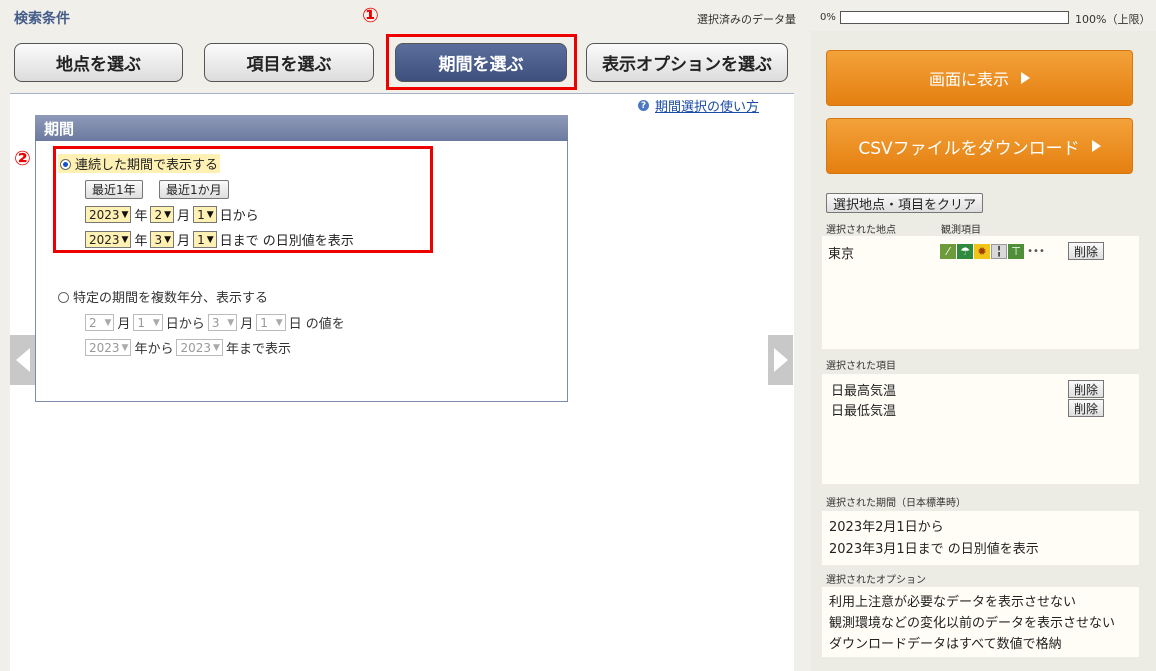 The width and height of the screenshot is (1156, 671). Describe the element at coordinates (945, 644) in the screenshot. I see `selected-option: ダウンロードデータはすべて数値で格納` at that location.